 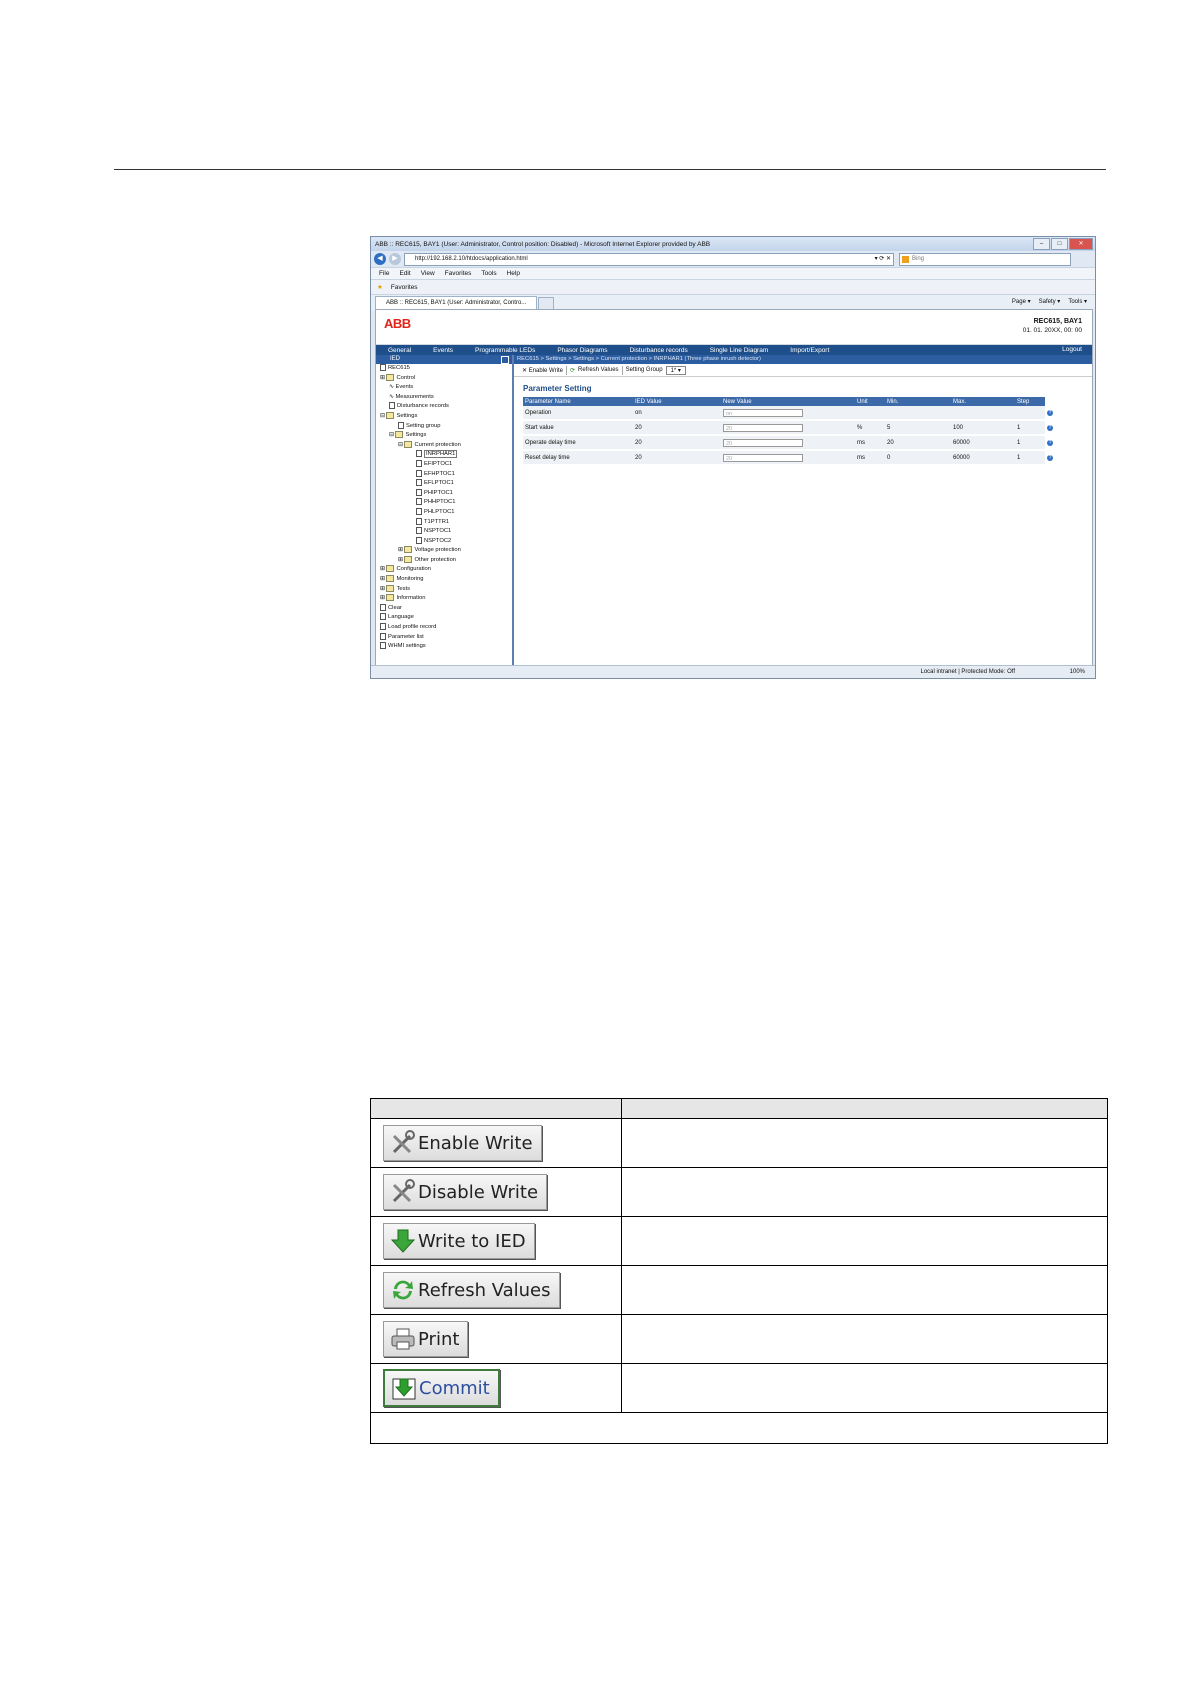 What do you see at coordinates (809, 350) in the screenshot?
I see `nav-item: Import/Export` at bounding box center [809, 350].